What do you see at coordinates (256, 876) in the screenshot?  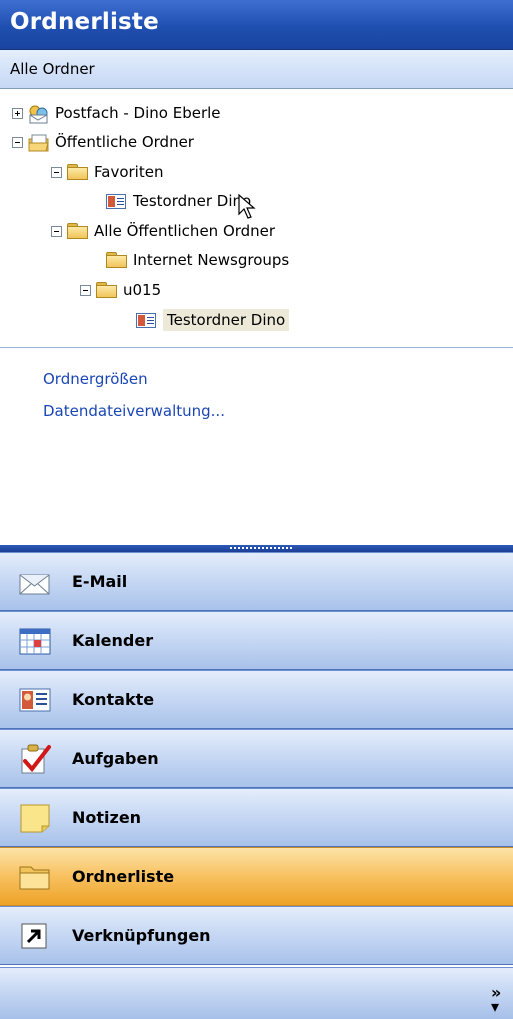 I see `nav-button-folderlist: Ordnerliste` at bounding box center [256, 876].